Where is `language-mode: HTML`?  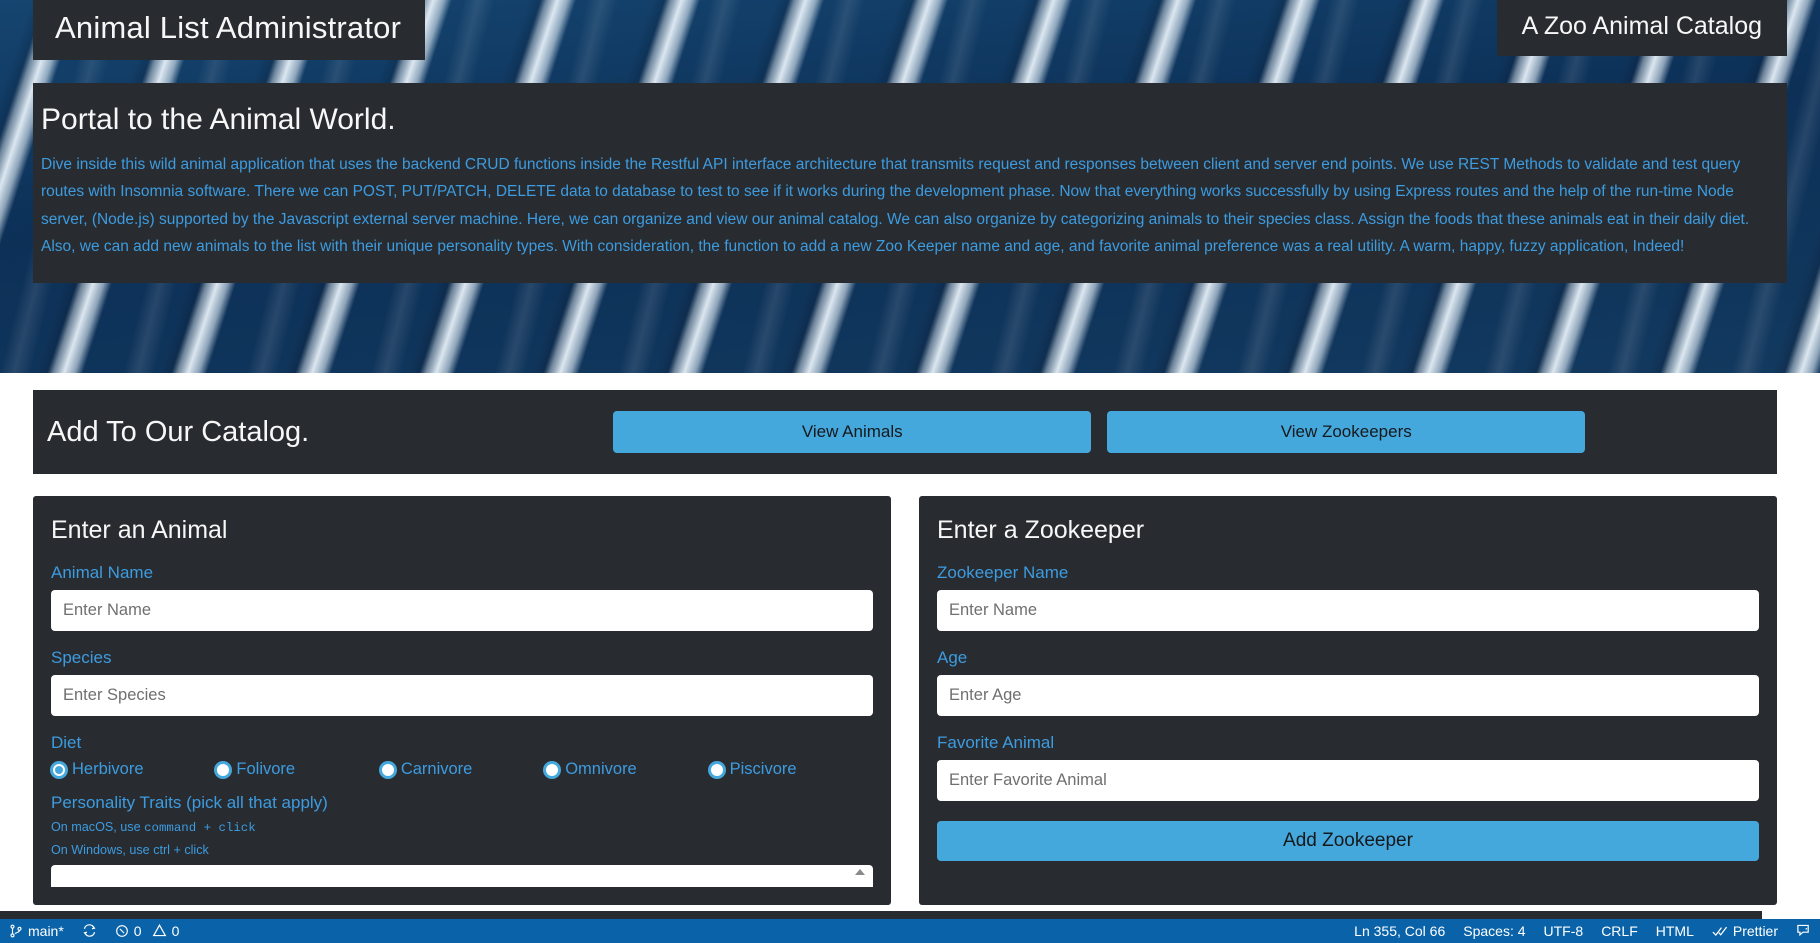 language-mode: HTML is located at coordinates (1675, 930).